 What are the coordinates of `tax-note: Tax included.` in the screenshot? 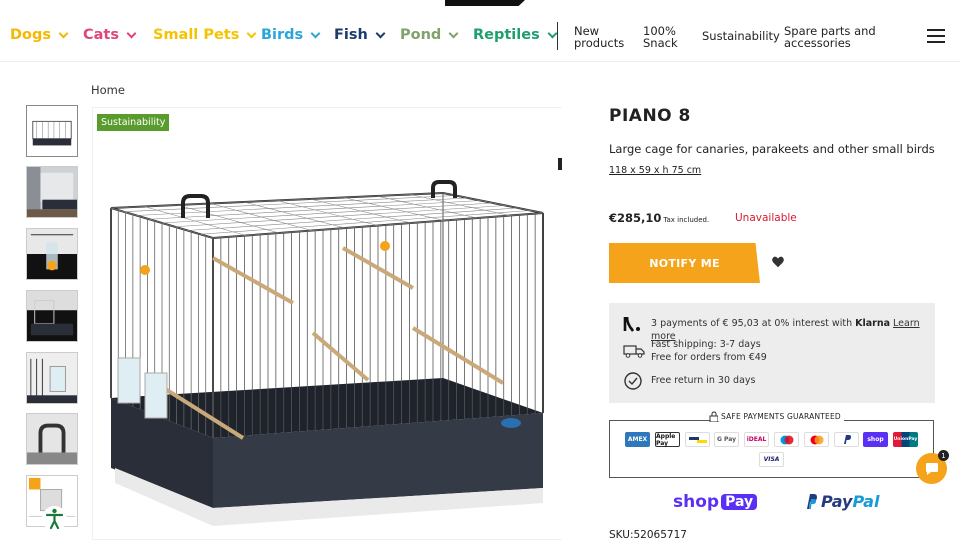 It's located at (686, 220).